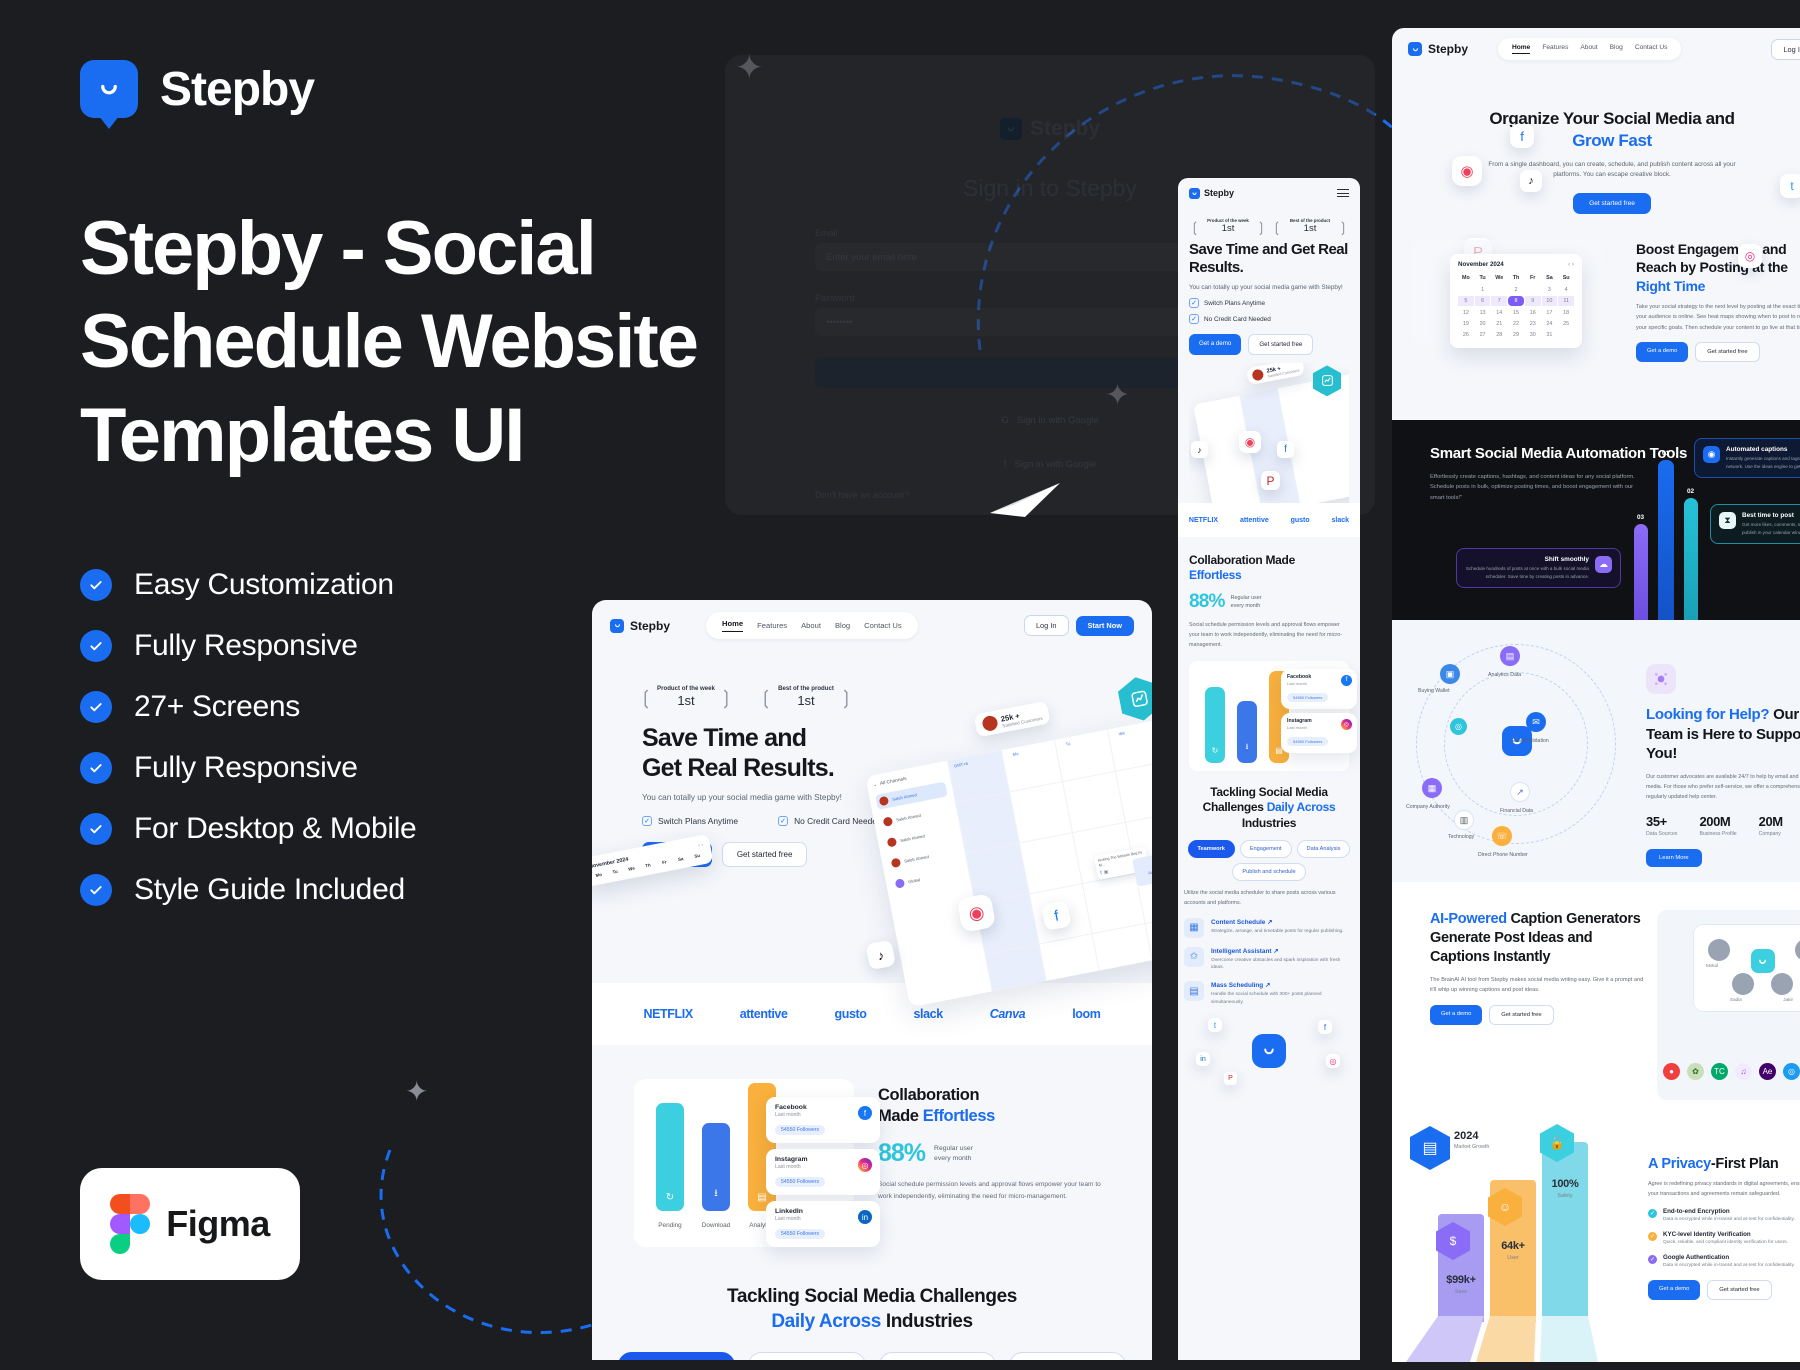 This screenshot has width=1800, height=1370. What do you see at coordinates (1104, 625) in the screenshot?
I see `start-now-button: Start Now` at bounding box center [1104, 625].